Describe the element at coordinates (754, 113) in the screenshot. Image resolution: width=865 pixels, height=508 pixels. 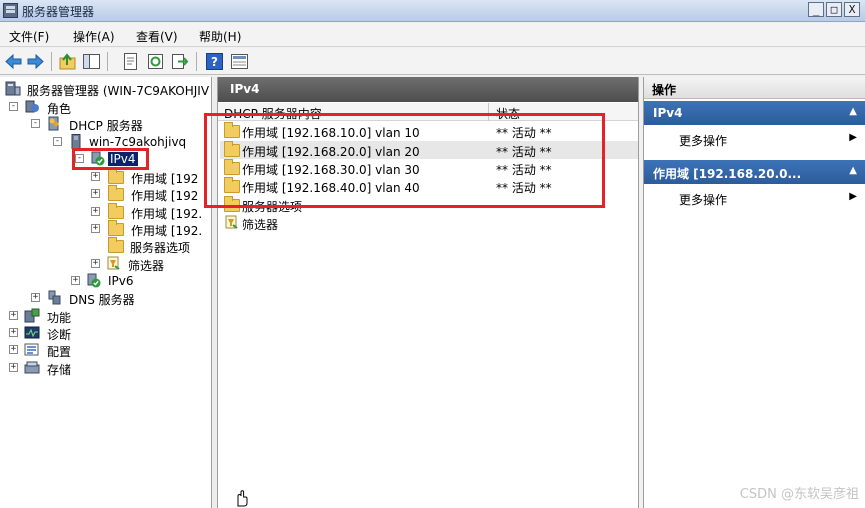
I see `actions-section-ipv4: IPv4 ▲` at that location.